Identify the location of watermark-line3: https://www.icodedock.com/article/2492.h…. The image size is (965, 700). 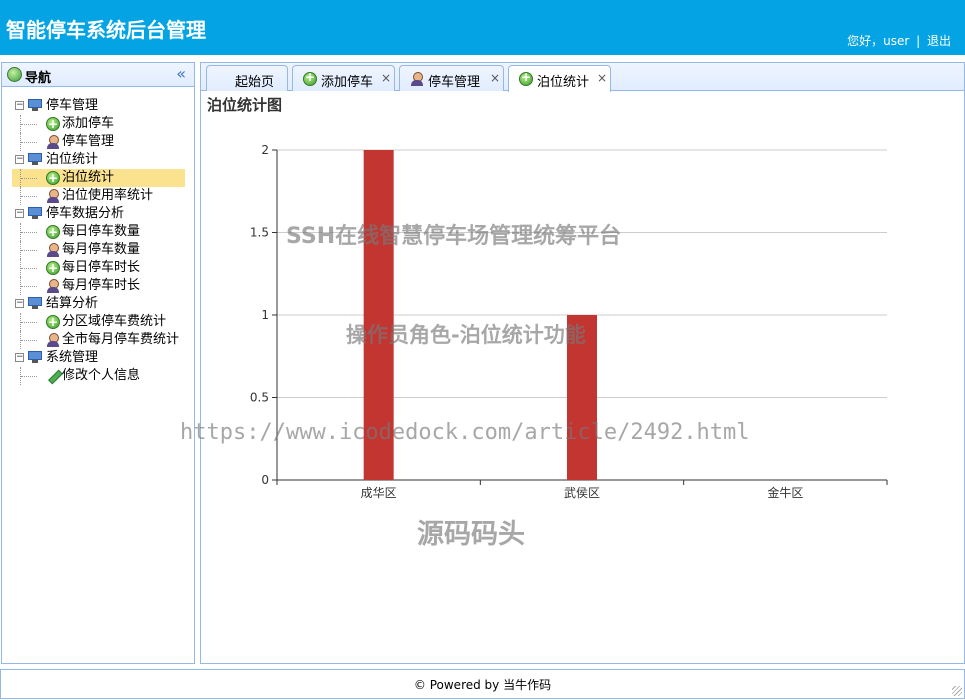
(465, 432).